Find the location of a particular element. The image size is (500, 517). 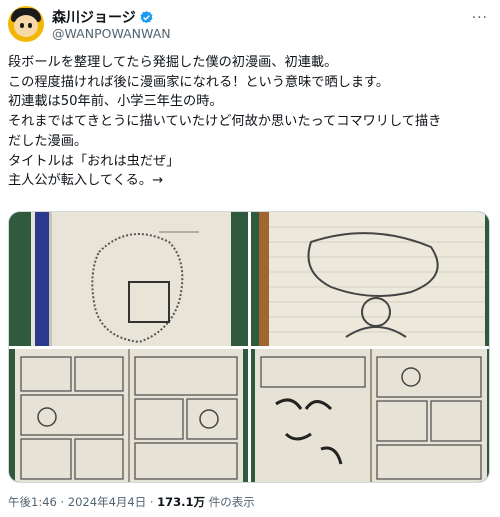

tweet-line: 段ボールを整理してたら発掘した僕の初漫画、初連載。 is located at coordinates (173, 62).